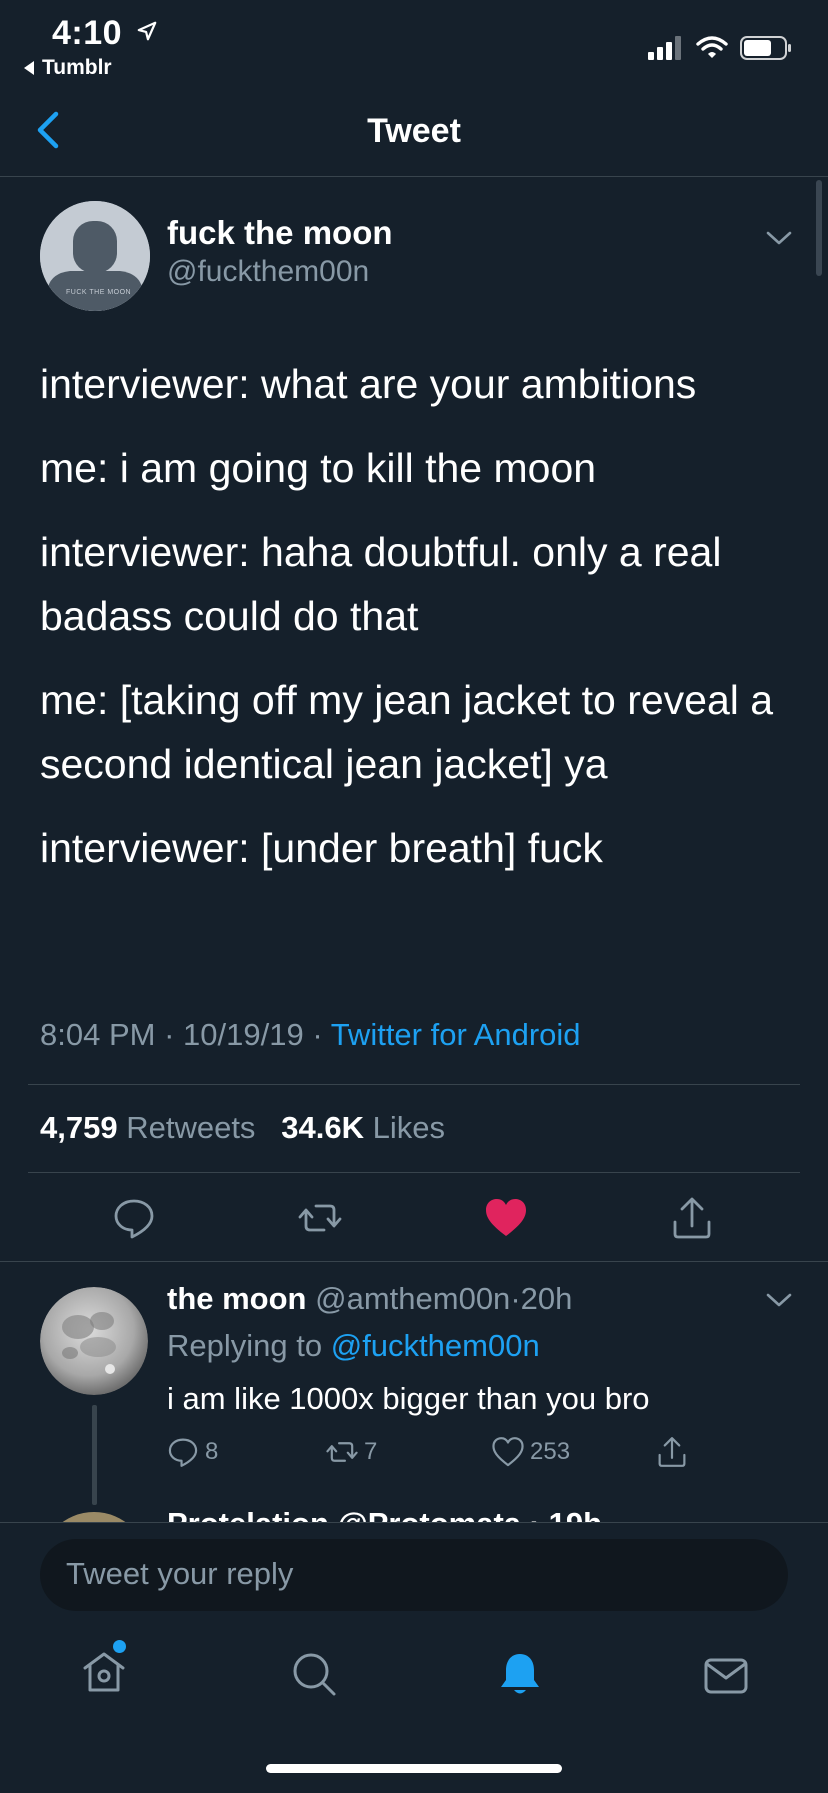 Image resolution: width=828 pixels, height=1793 pixels. Describe the element at coordinates (368, 384) in the screenshot. I see `tweet-line: interviewer: what are your ambitions` at that location.